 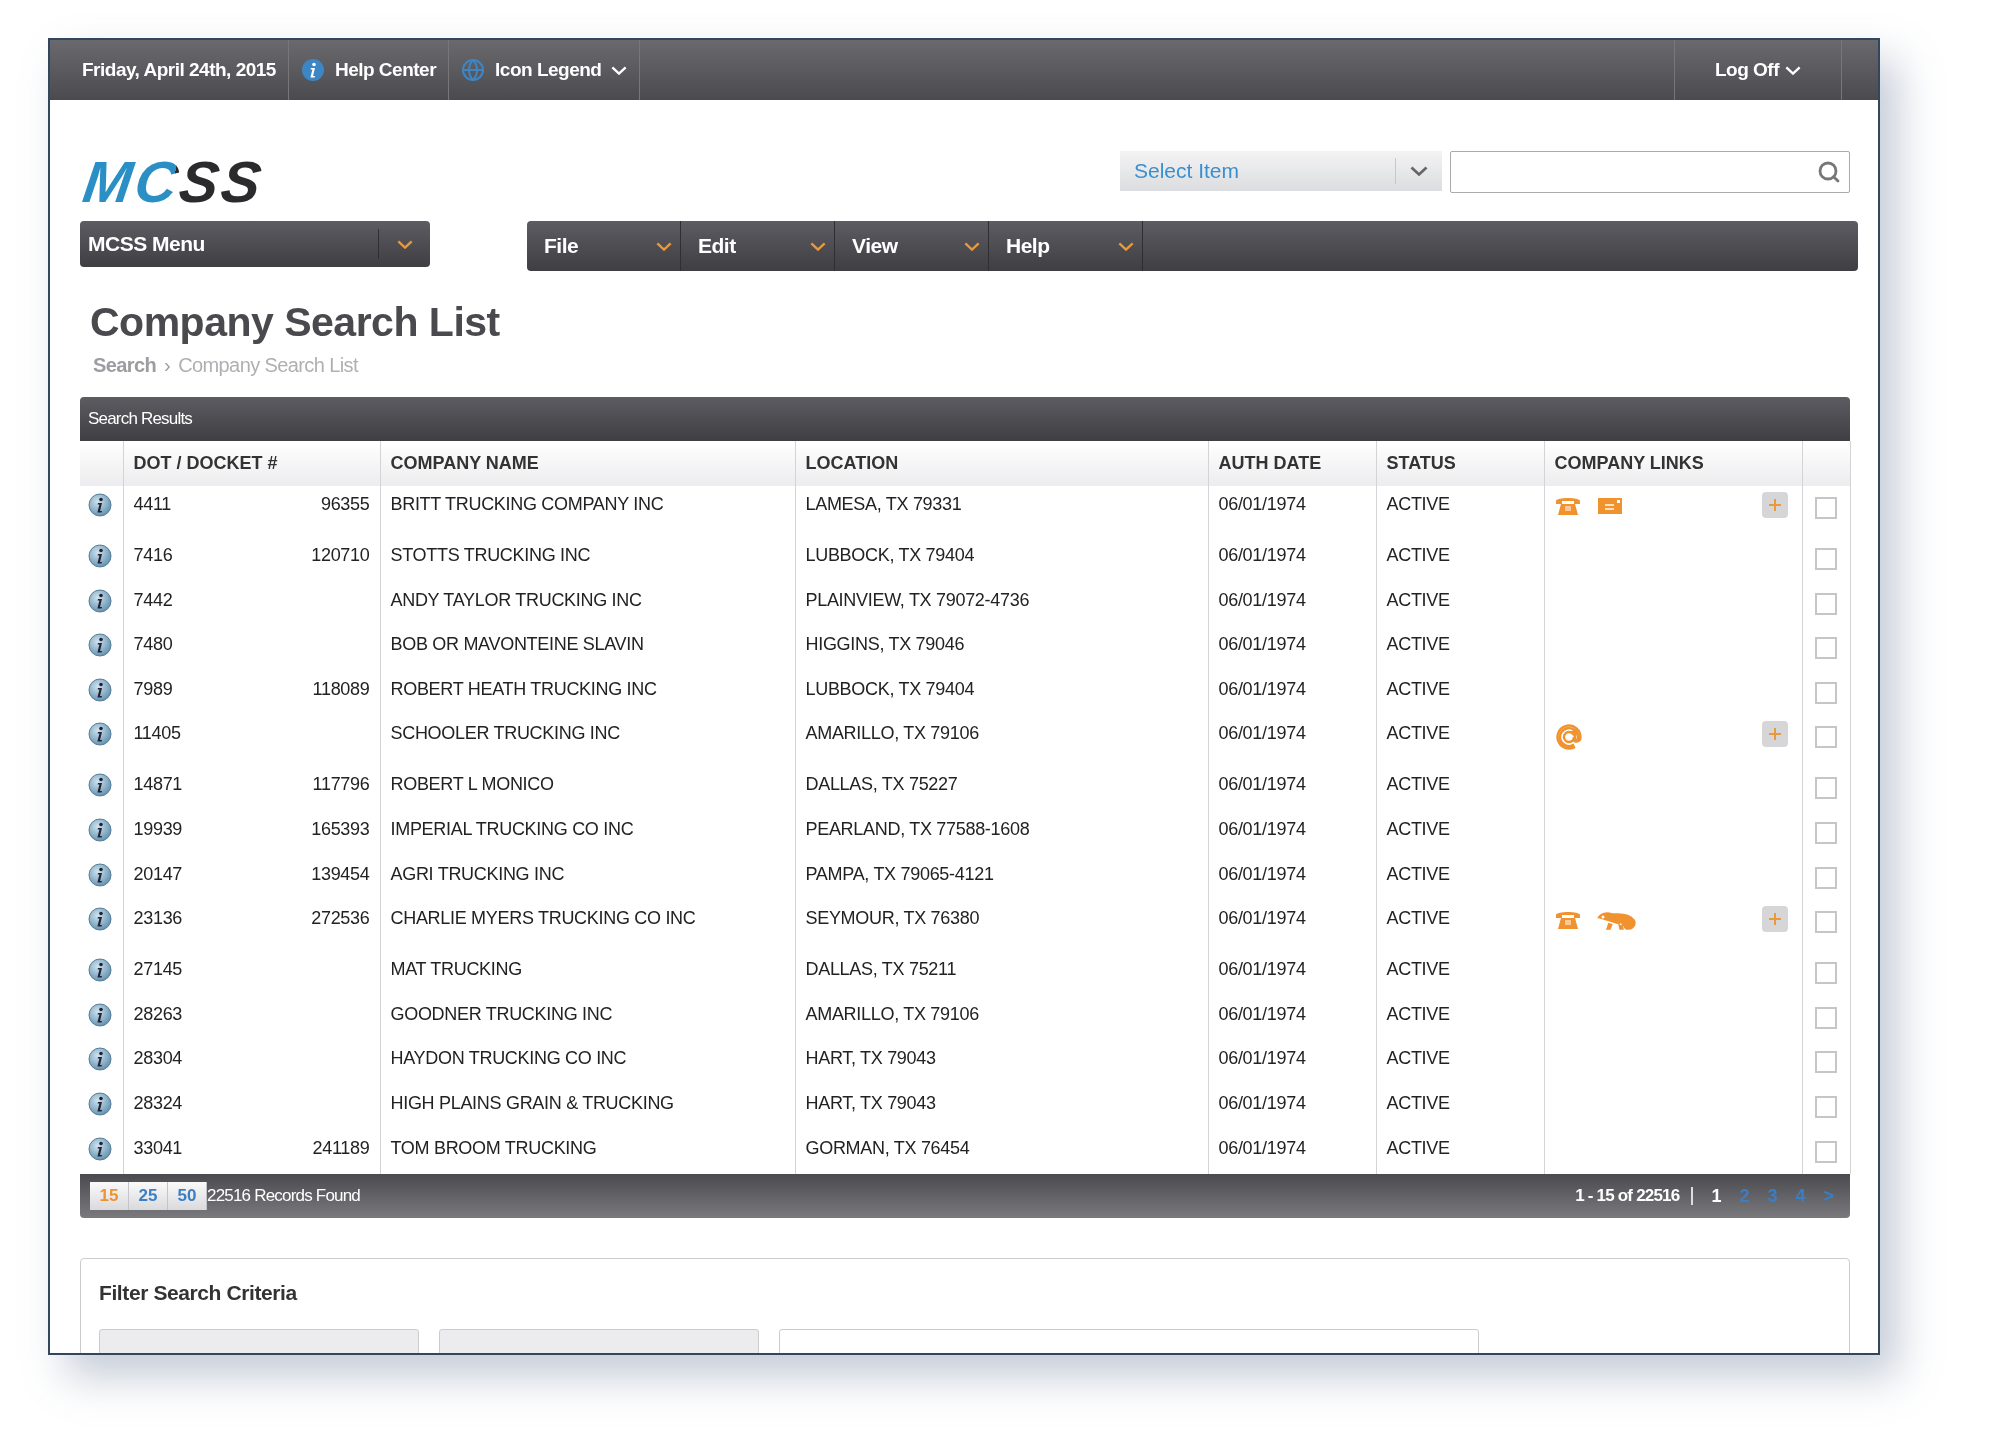 I want to click on at-sign-icon, so click(x=1568, y=737).